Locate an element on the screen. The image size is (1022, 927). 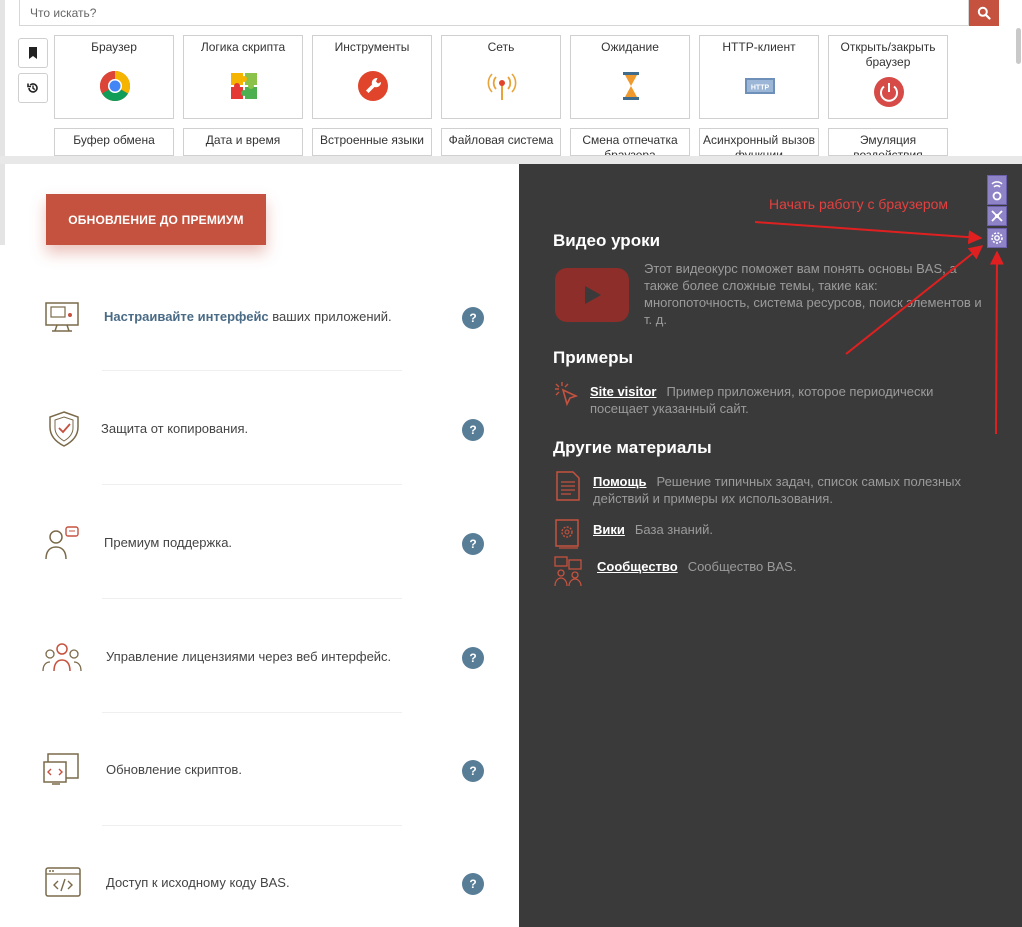
tile-async-call: Асинхронный вызов функции is located at coordinates (759, 142).